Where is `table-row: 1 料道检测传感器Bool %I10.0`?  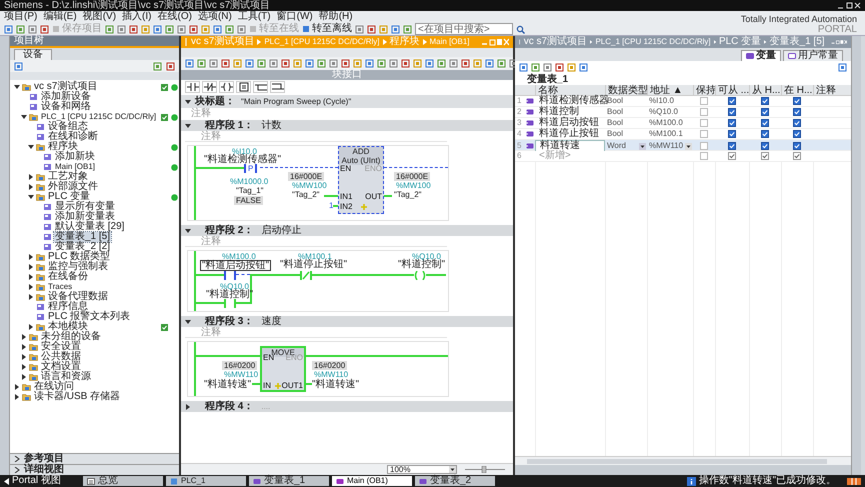 table-row: 1 料道检测传感器Bool %I10.0 is located at coordinates (683, 101).